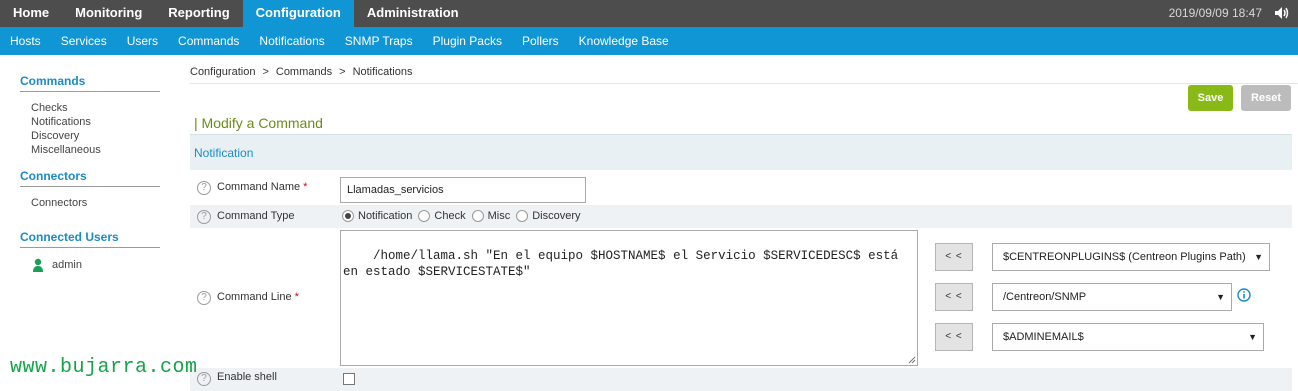 The image size is (1298, 391). Describe the element at coordinates (349, 379) in the screenshot. I see `enable-shell-checkbox` at that location.